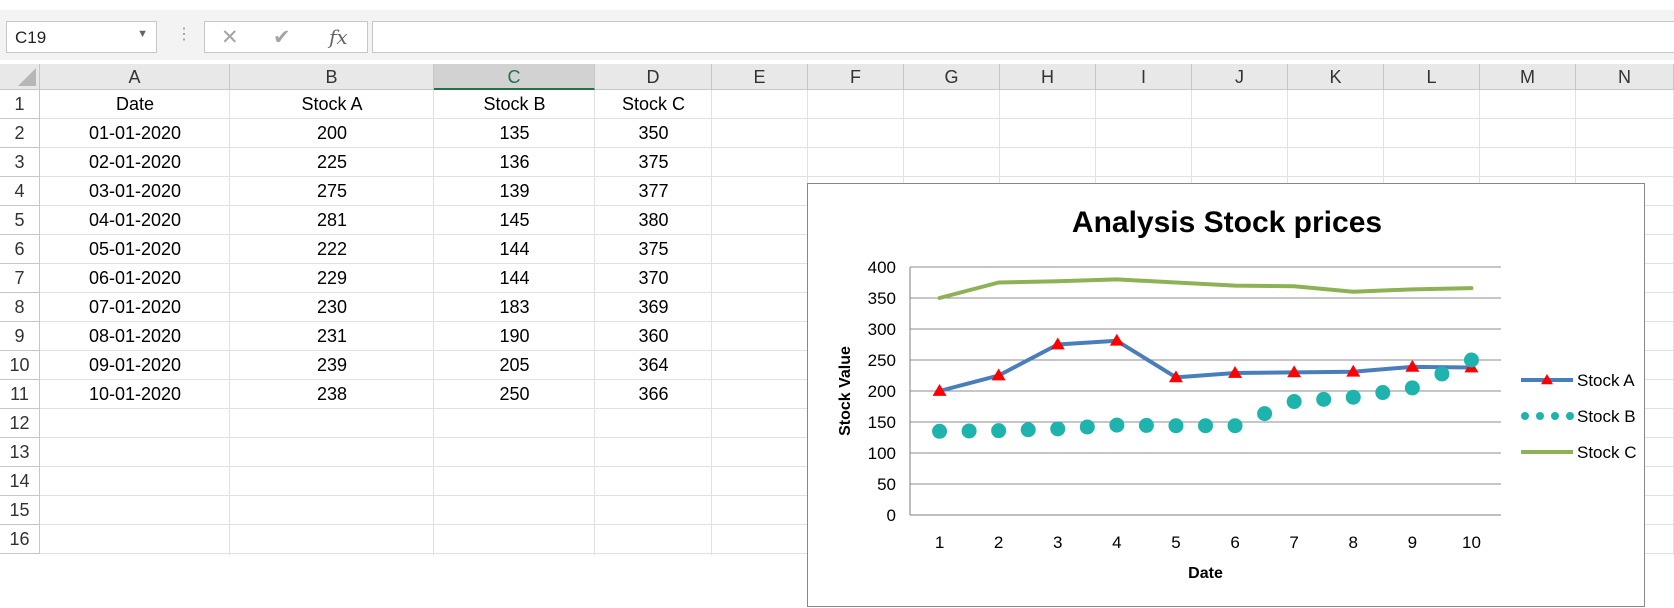 The height and width of the screenshot is (608, 1674). I want to click on column-header-m: M, so click(1528, 77).